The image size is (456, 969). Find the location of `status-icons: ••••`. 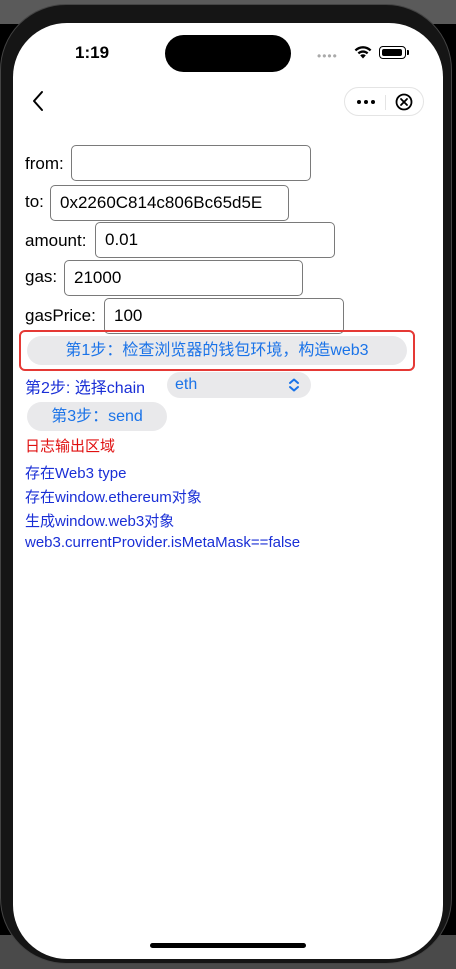

status-icons: •••• is located at coordinates (363, 53).